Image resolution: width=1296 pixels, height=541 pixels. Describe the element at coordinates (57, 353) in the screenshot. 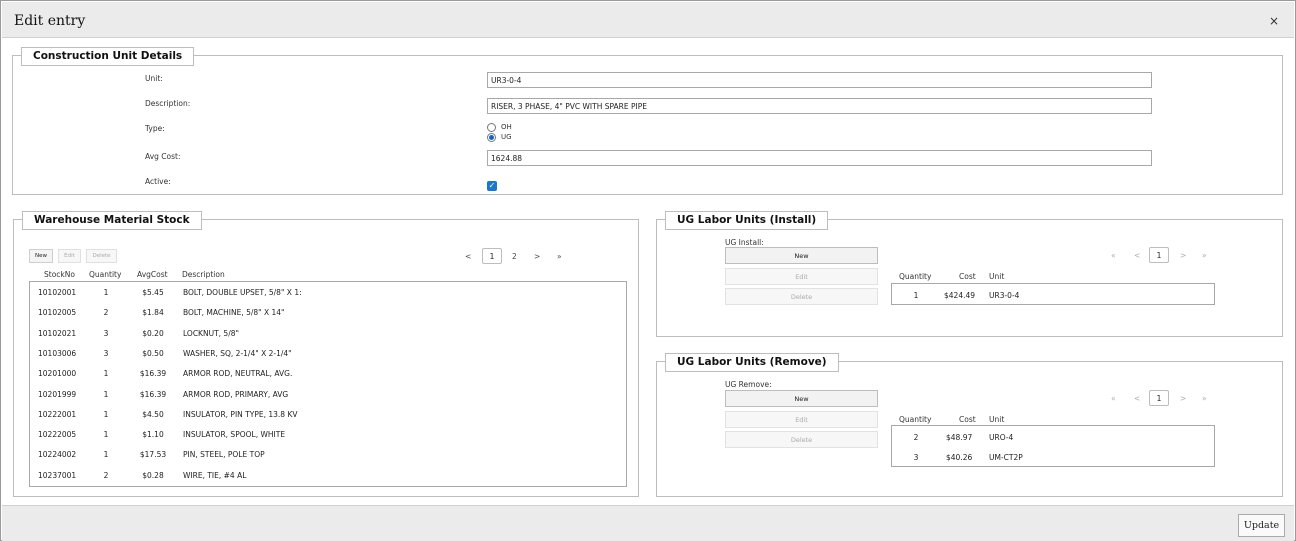

I see `warehouse-cell-stockno: 10103006` at that location.